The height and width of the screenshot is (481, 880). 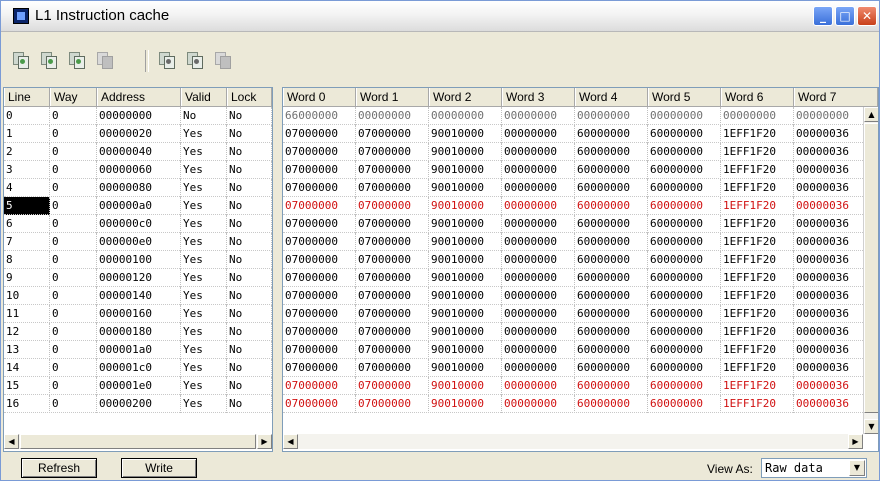 I want to click on table-row: 4 0 00000080 Yes No, so click(x=138, y=188).